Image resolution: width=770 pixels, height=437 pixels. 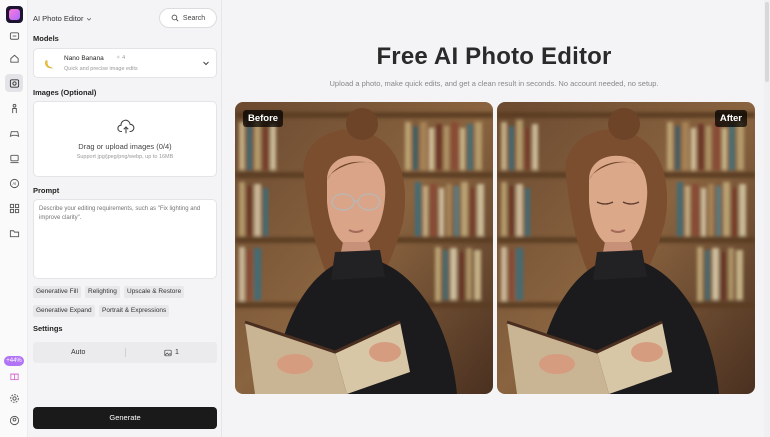 I want to click on home-icon, so click(x=14, y=58).